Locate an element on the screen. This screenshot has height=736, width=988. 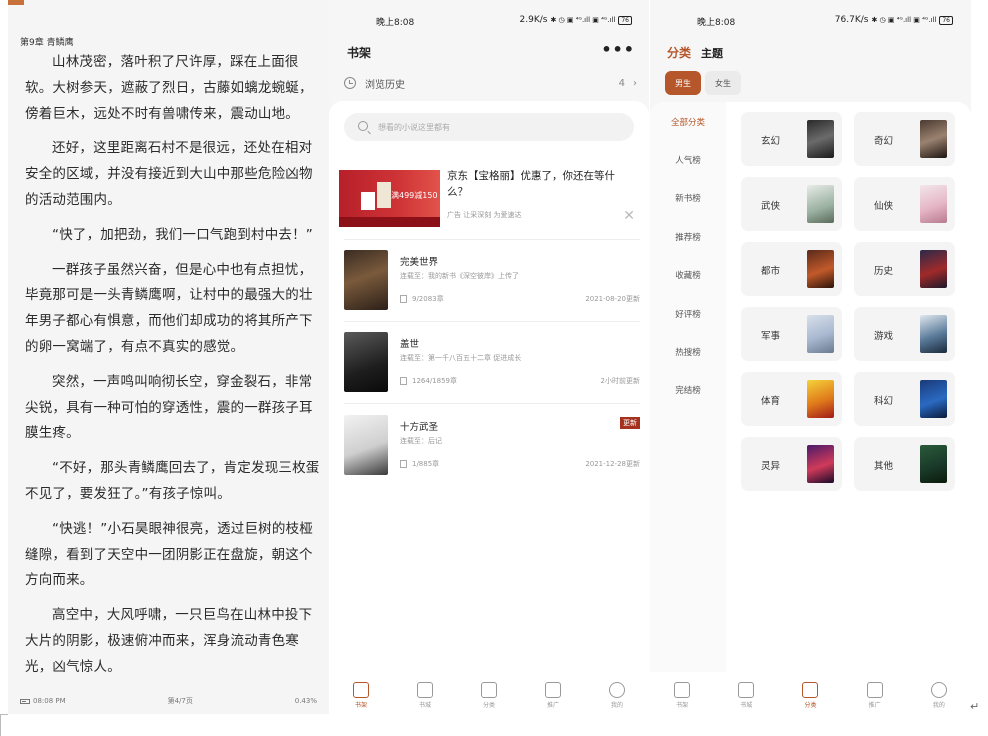
reader-clock: 08:08 PM is located at coordinates (43, 701).